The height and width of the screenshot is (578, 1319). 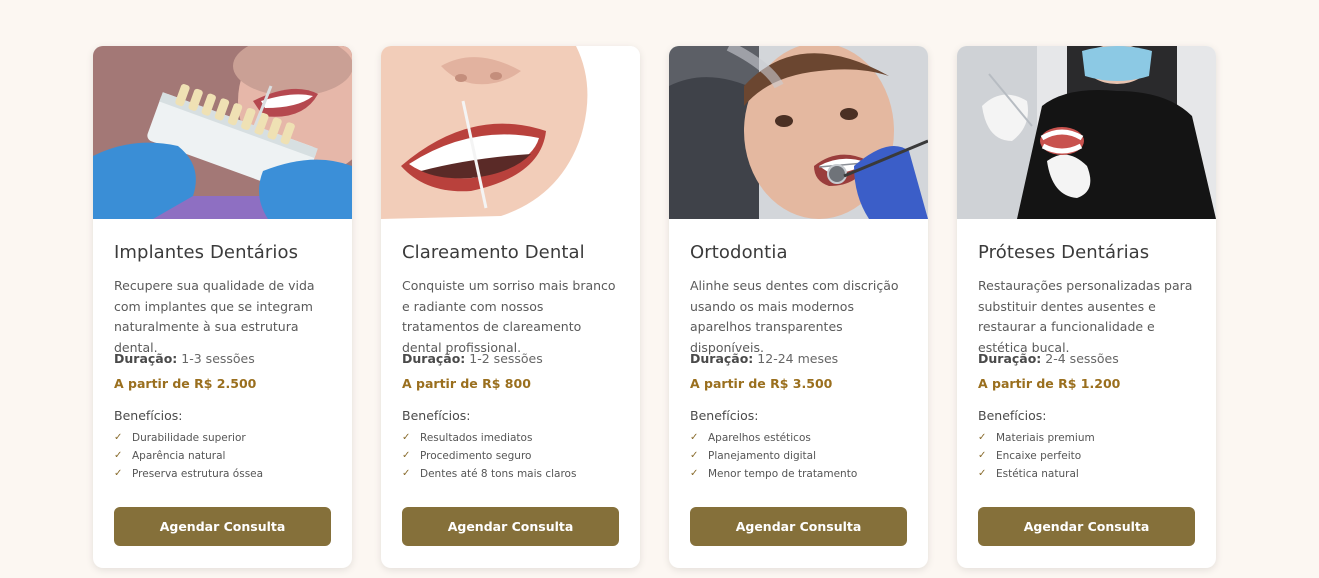 I want to click on card-title: Clareamento Dental, so click(x=493, y=252).